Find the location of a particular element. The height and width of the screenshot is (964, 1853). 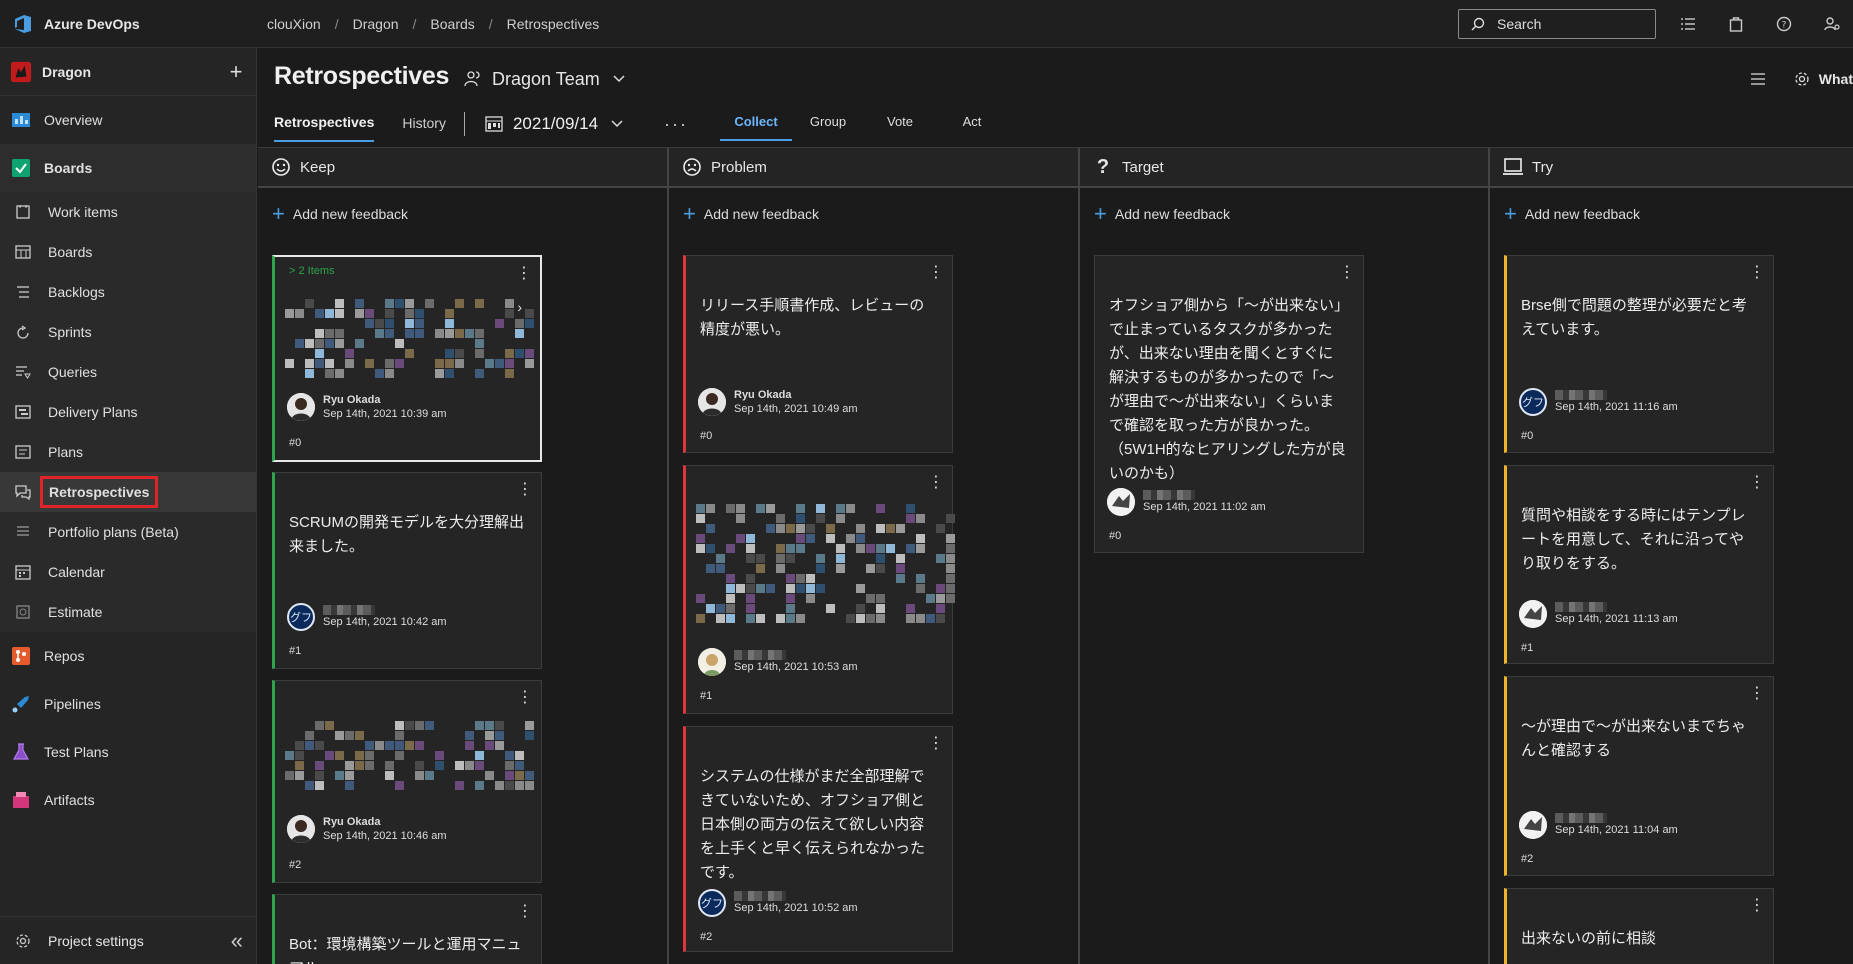

board-date-selector: 2021/09/14 is located at coordinates (555, 124).